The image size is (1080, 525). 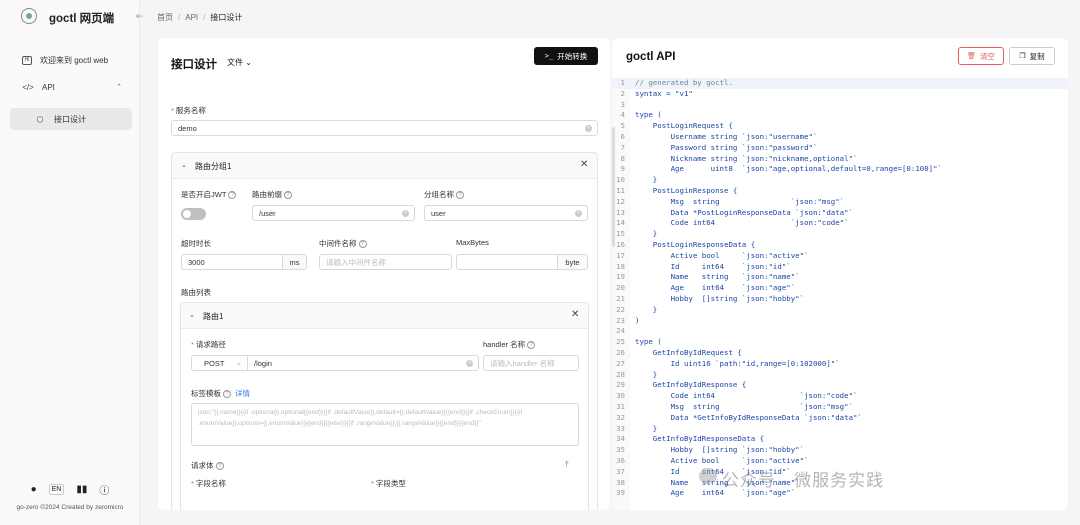 What do you see at coordinates (717, 277) in the screenshot?
I see `code-text: Name string `json:"name"`` at bounding box center [717, 277].